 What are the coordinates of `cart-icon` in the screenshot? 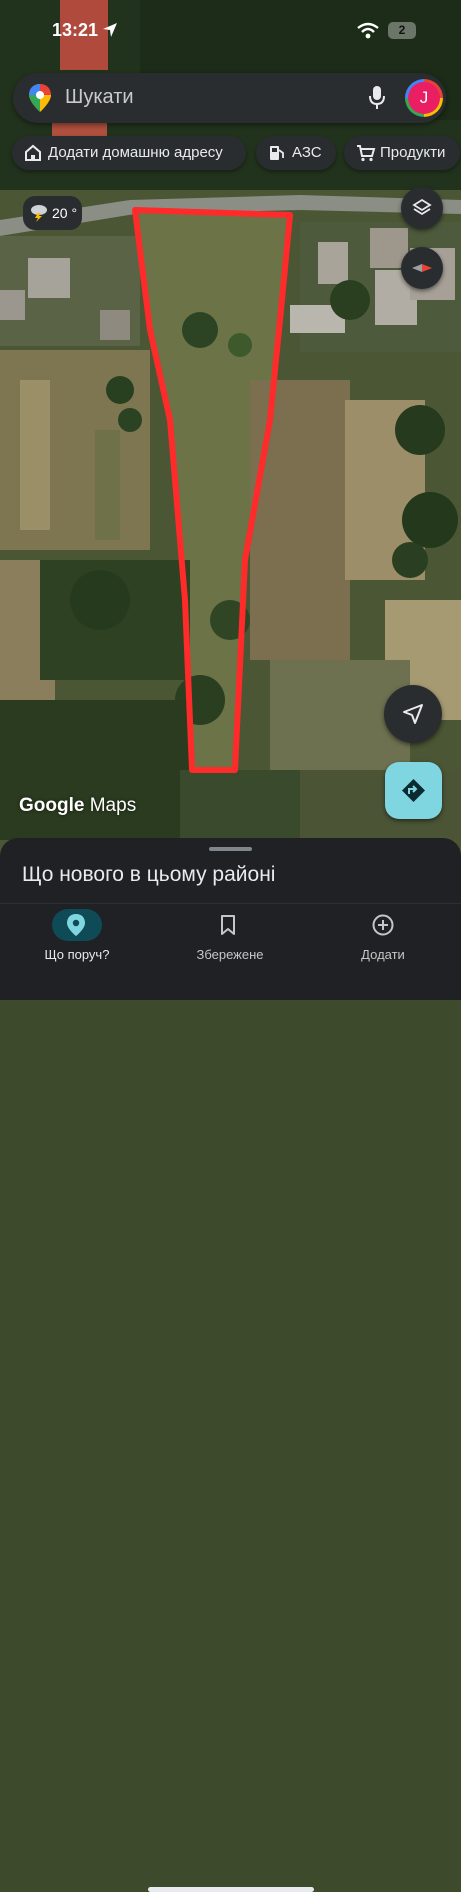 It's located at (366, 153).